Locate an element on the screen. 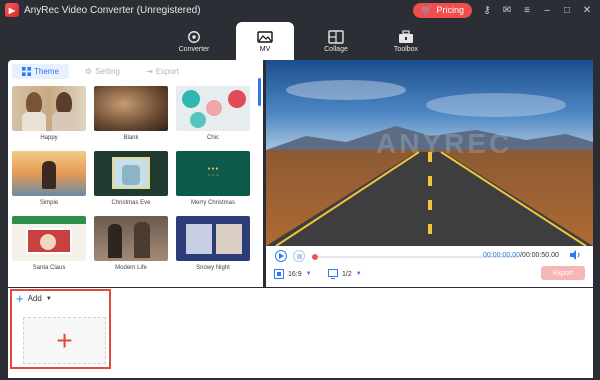 The image size is (600, 380). tab-toolbox: Toolbox is located at coordinates (406, 41).